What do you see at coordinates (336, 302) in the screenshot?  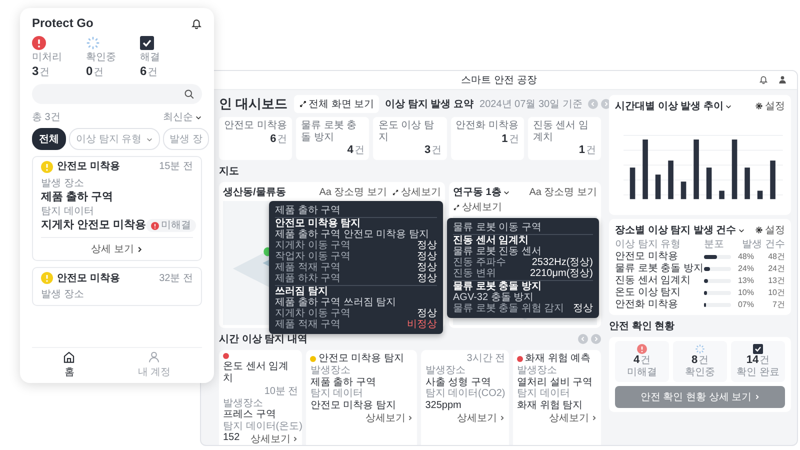 I see `tooltip-subtitle: 제품 출하 구역 쓰러짐 탐지` at bounding box center [336, 302].